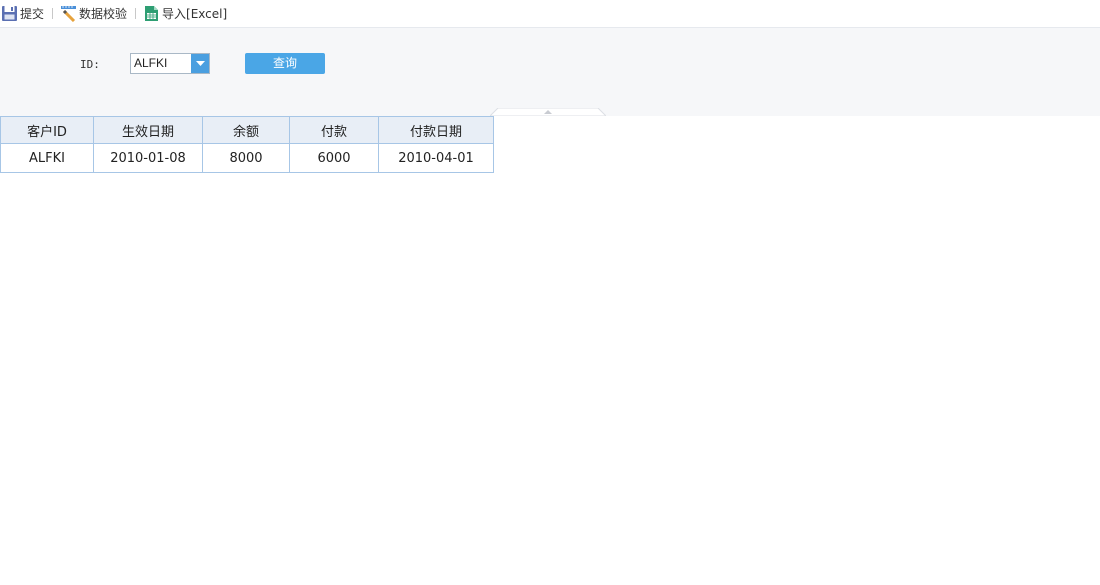  I want to click on import-excel-button: 导入[Excel], so click(185, 14).